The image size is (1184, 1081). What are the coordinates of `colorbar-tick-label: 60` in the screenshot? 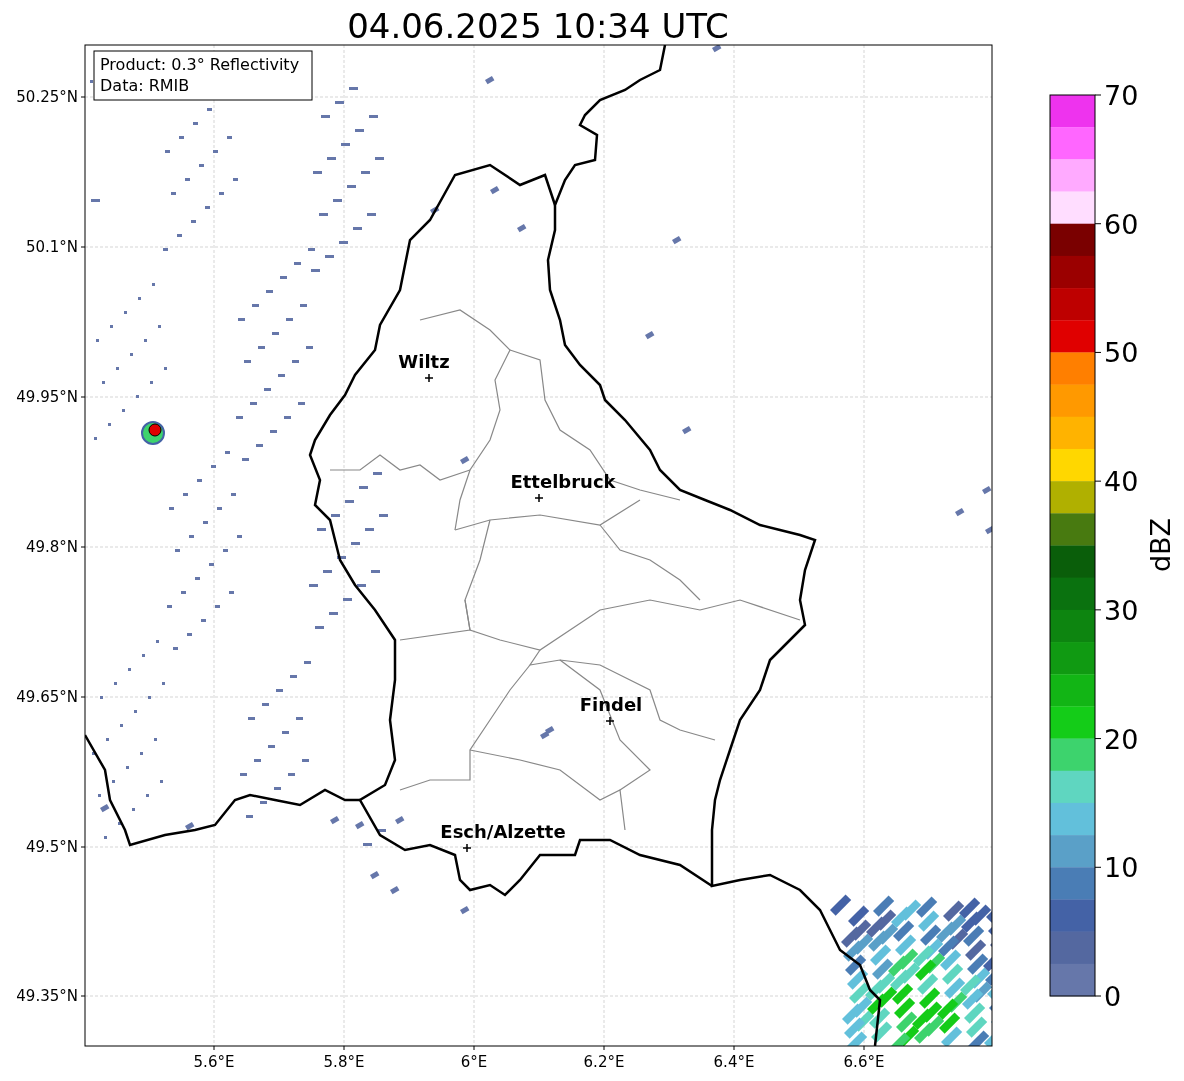 It's located at (1121, 224).